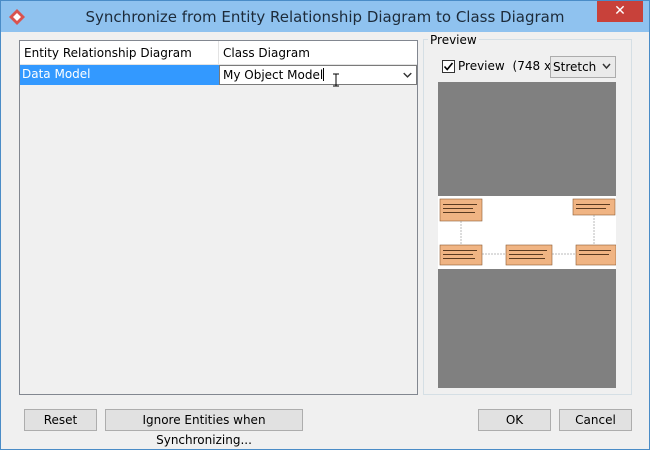 Image resolution: width=650 pixels, height=450 pixels. Describe the element at coordinates (318, 53) in the screenshot. I see `column-header-class: Class Diagram` at that location.